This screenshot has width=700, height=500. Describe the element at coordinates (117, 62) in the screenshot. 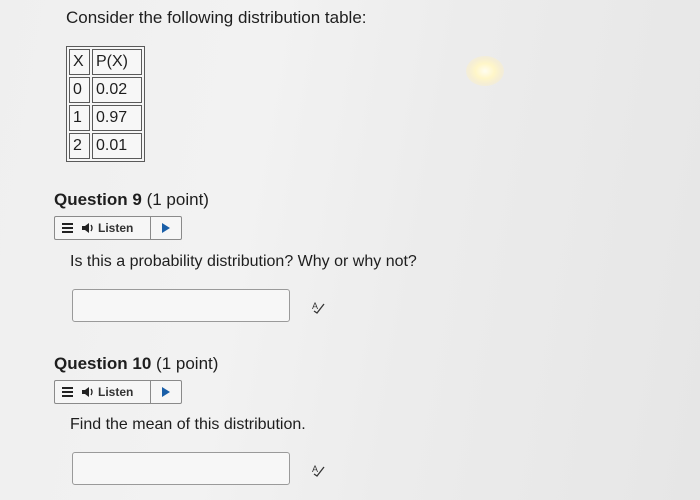

I see `table-header-px: P(X)` at that location.